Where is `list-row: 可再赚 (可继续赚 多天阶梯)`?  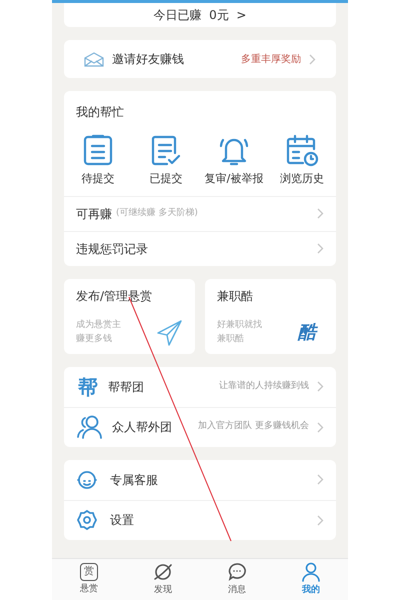
list-row: 可再赚 (可继续赚 多天阶梯) is located at coordinates (200, 213).